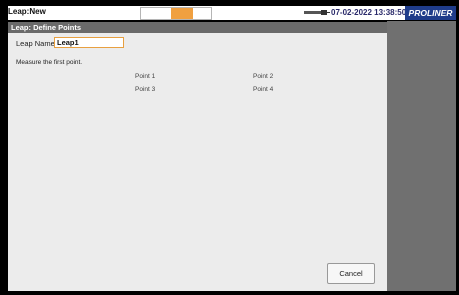 The width and height of the screenshot is (459, 295). Describe the element at coordinates (430, 13) in the screenshot. I see `proliner-logo: PROLINER` at that location.